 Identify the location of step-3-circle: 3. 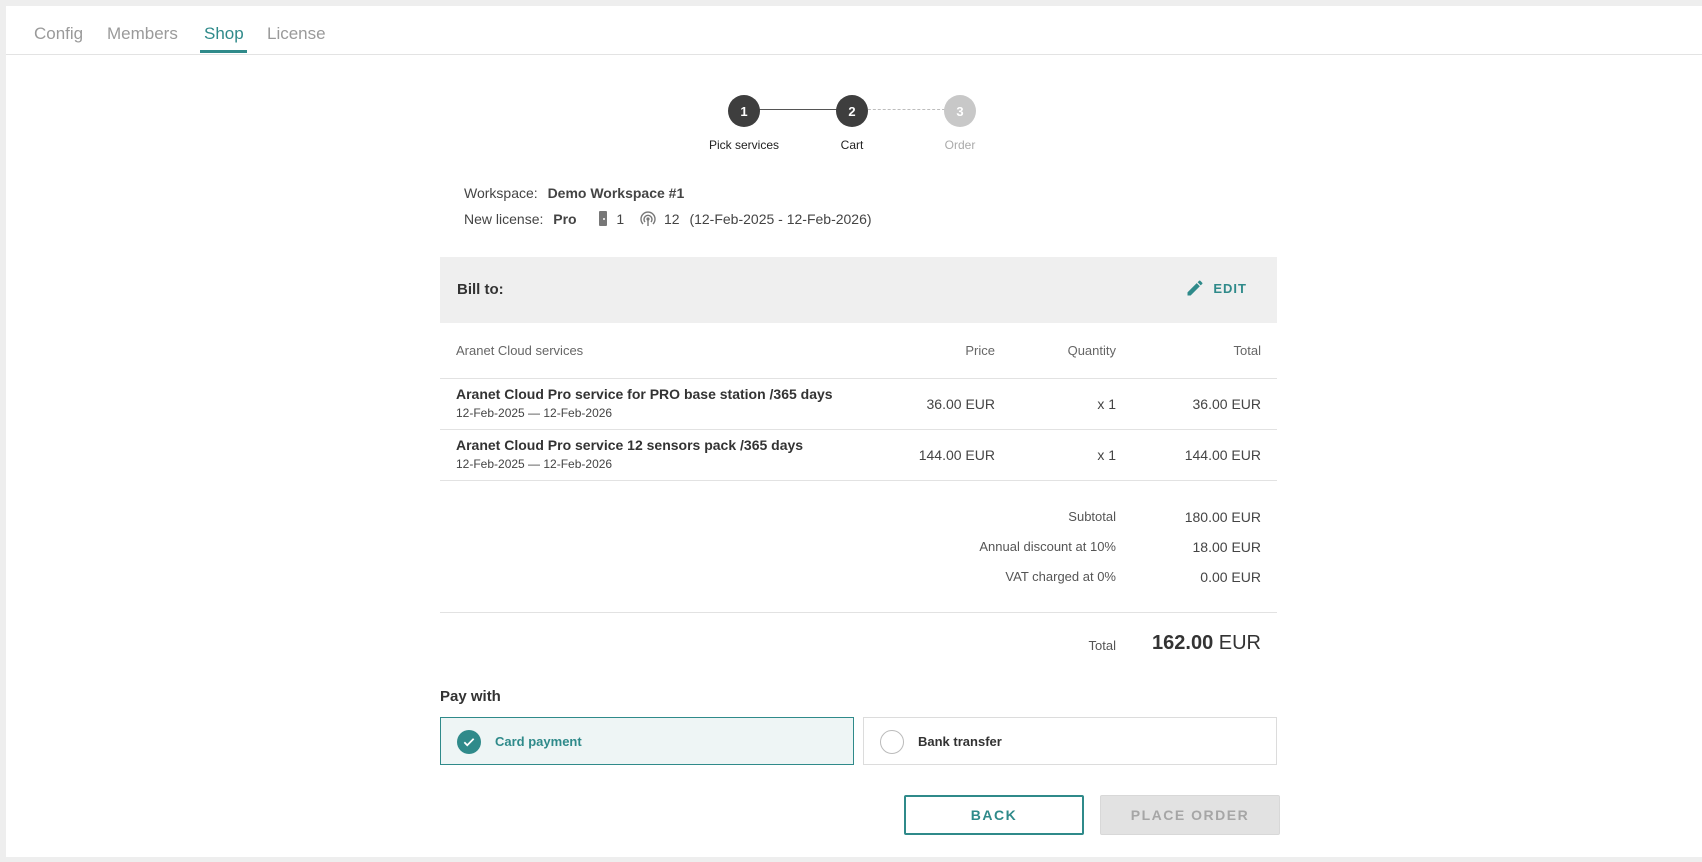
(960, 111).